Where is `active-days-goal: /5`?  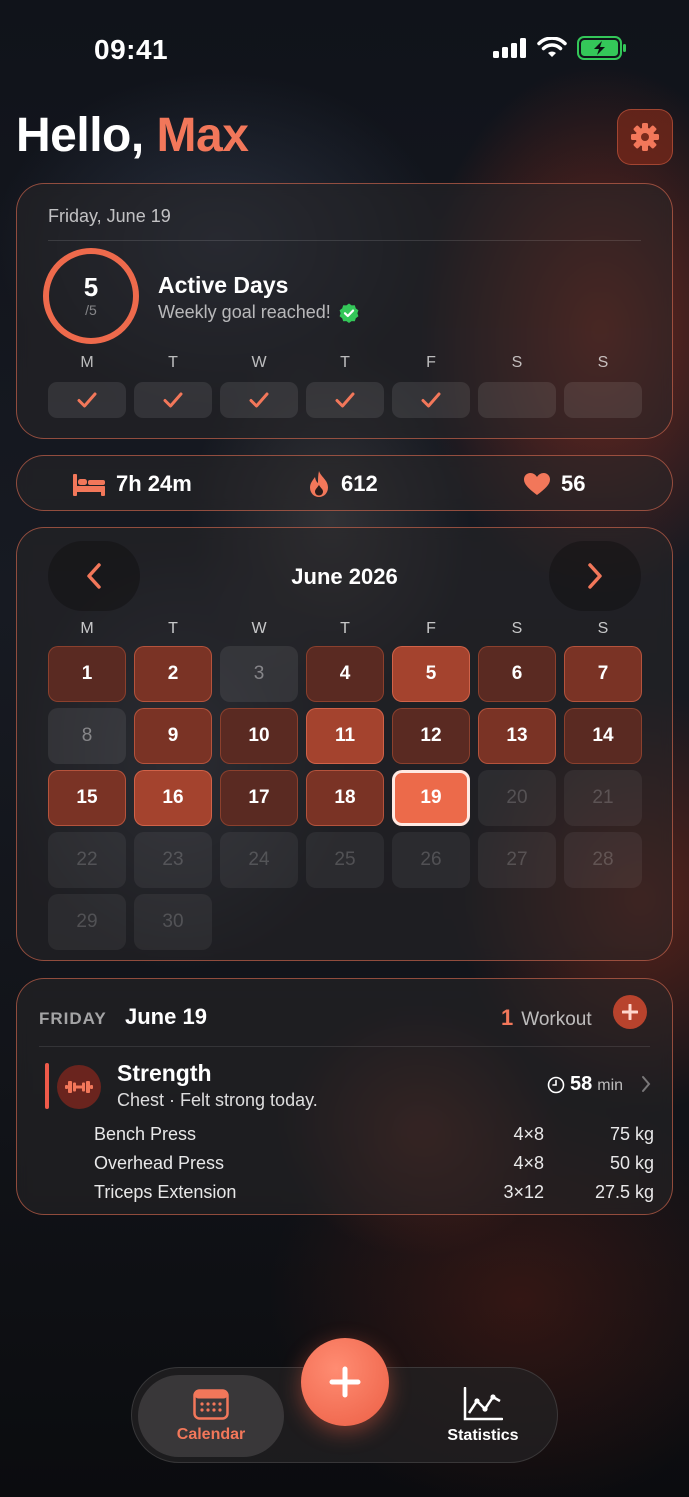 active-days-goal: /5 is located at coordinates (91, 310).